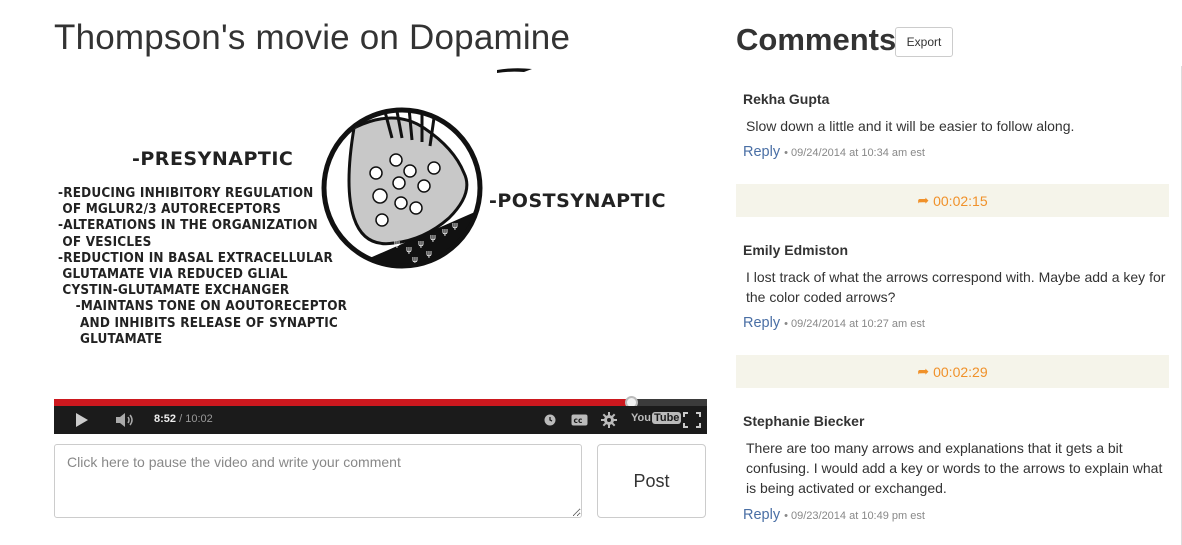 The height and width of the screenshot is (545, 1182). Describe the element at coordinates (854, 516) in the screenshot. I see `comment-date: • 09/23/2014 at 10:49 pm est` at that location.